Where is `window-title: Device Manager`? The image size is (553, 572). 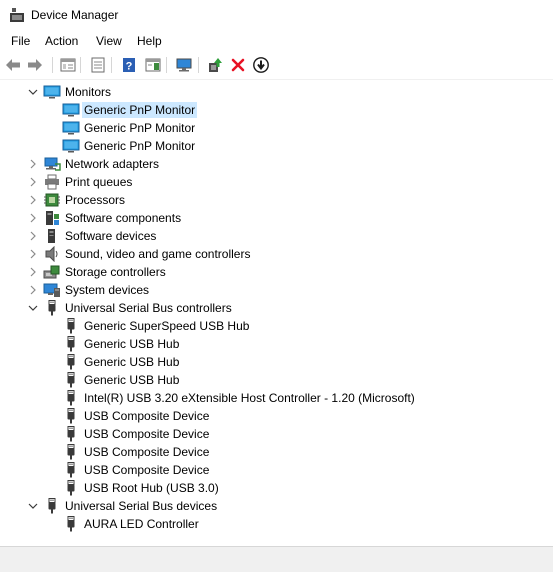 window-title: Device Manager is located at coordinates (75, 15).